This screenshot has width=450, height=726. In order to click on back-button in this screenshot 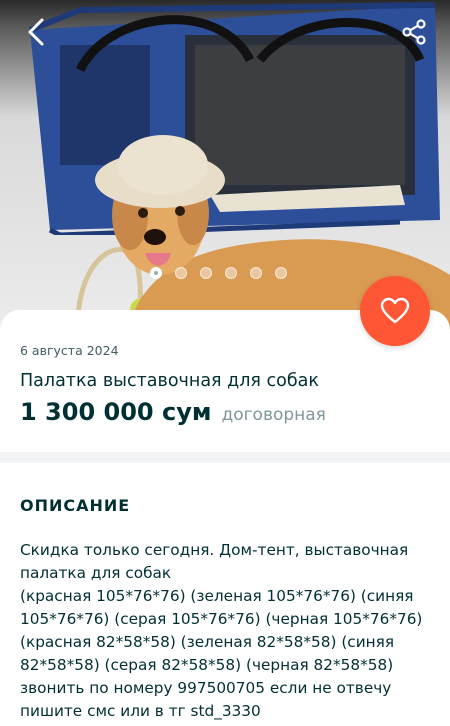, I will do `click(36, 32)`.